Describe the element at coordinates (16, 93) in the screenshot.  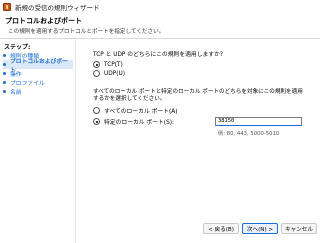
I see `step-label: 名前` at that location.